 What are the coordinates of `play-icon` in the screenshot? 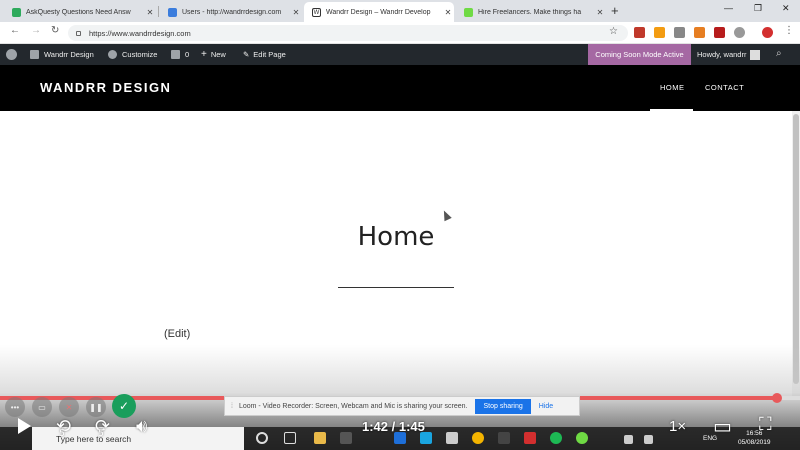 It's located at (24, 426).